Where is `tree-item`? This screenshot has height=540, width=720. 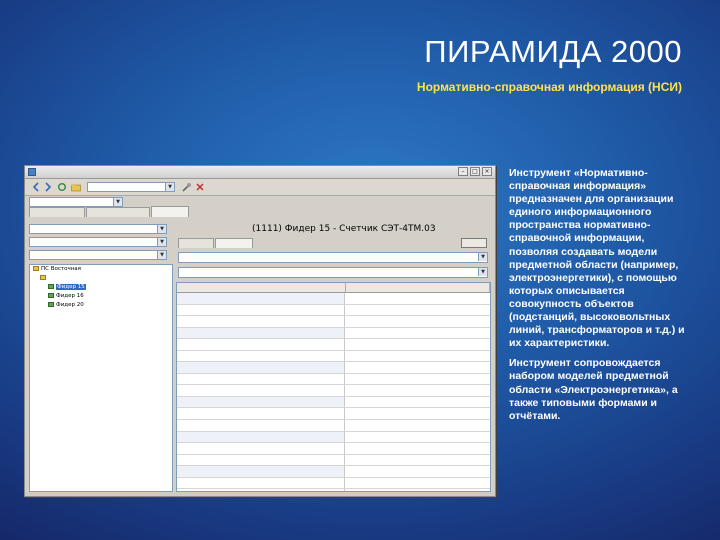
tree-item is located at coordinates (101, 278).